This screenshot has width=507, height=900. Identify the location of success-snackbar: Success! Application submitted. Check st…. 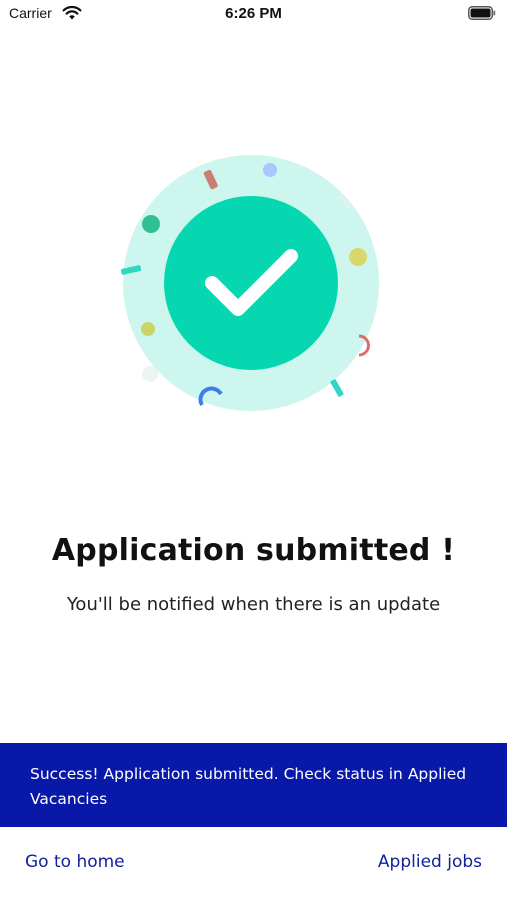
(253, 785).